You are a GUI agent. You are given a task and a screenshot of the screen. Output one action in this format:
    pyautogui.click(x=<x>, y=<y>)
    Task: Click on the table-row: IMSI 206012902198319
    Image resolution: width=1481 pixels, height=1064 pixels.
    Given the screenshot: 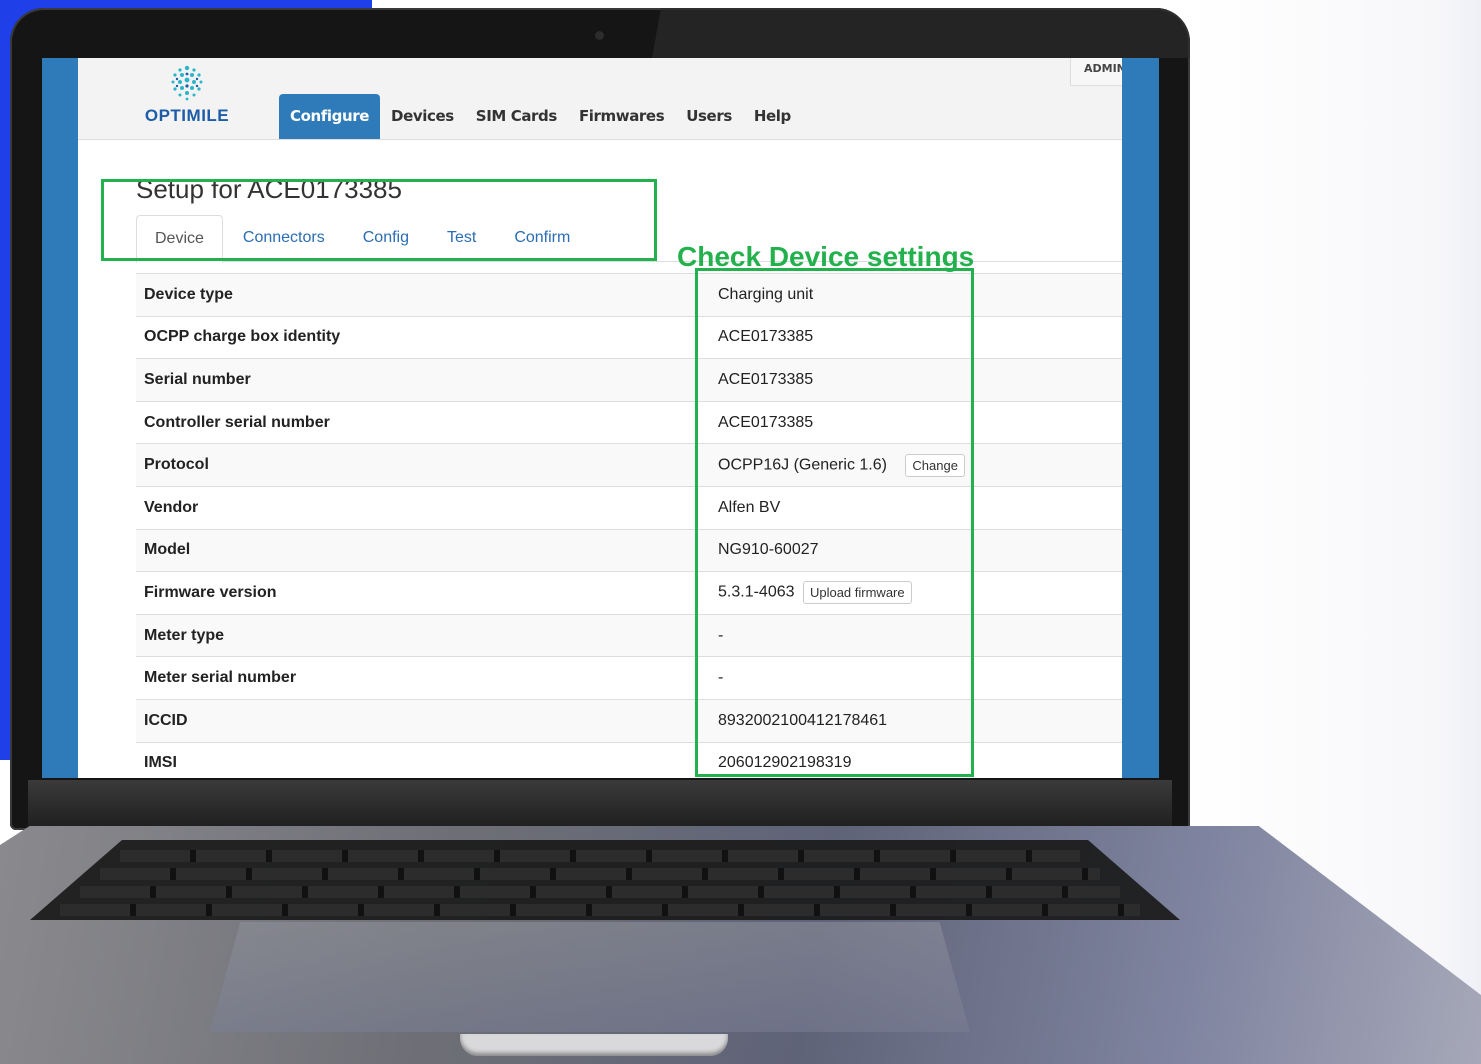 What is the action you would take?
    pyautogui.click(x=629, y=759)
    